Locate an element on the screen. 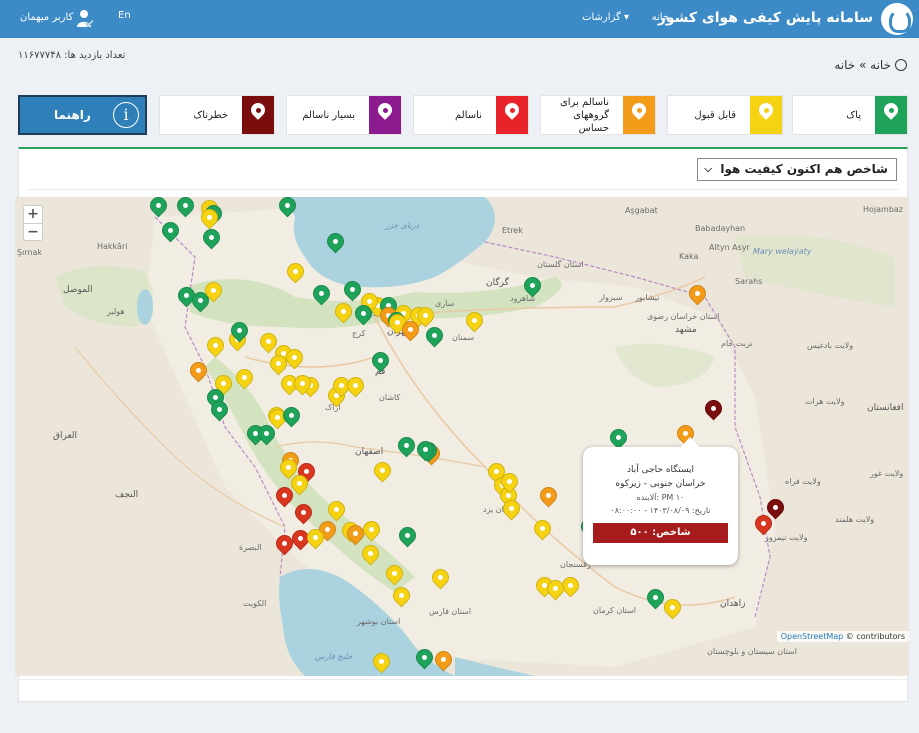 The image size is (919, 733). map-label: استان گلستان is located at coordinates (560, 264).